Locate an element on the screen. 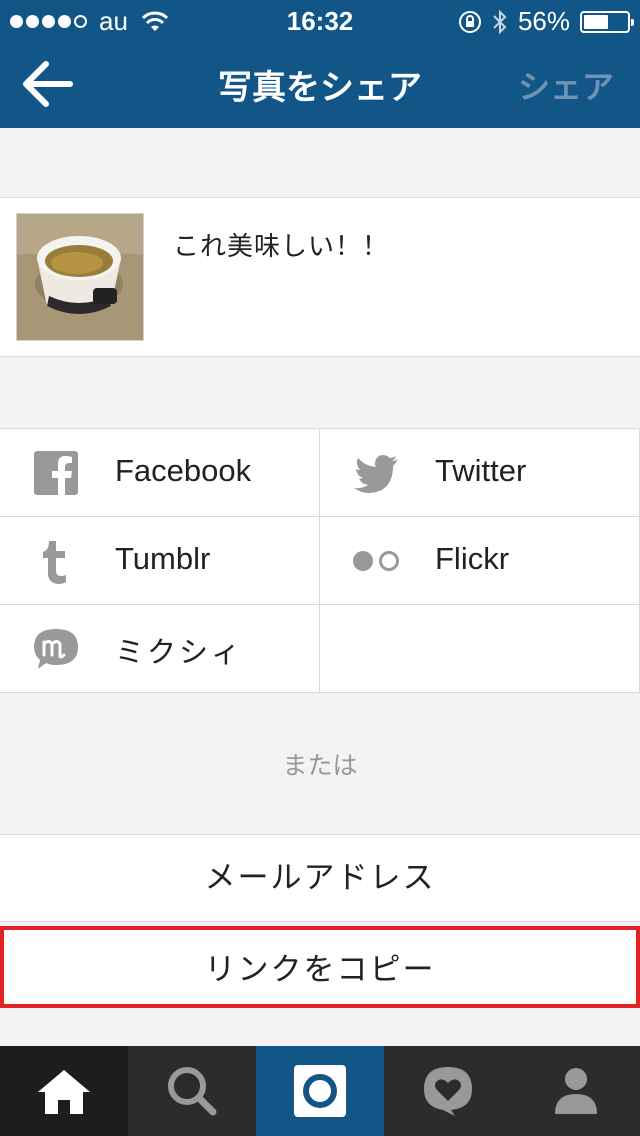 The image size is (640, 1136). status-bar: au 16:32 56% is located at coordinates (320, 20).